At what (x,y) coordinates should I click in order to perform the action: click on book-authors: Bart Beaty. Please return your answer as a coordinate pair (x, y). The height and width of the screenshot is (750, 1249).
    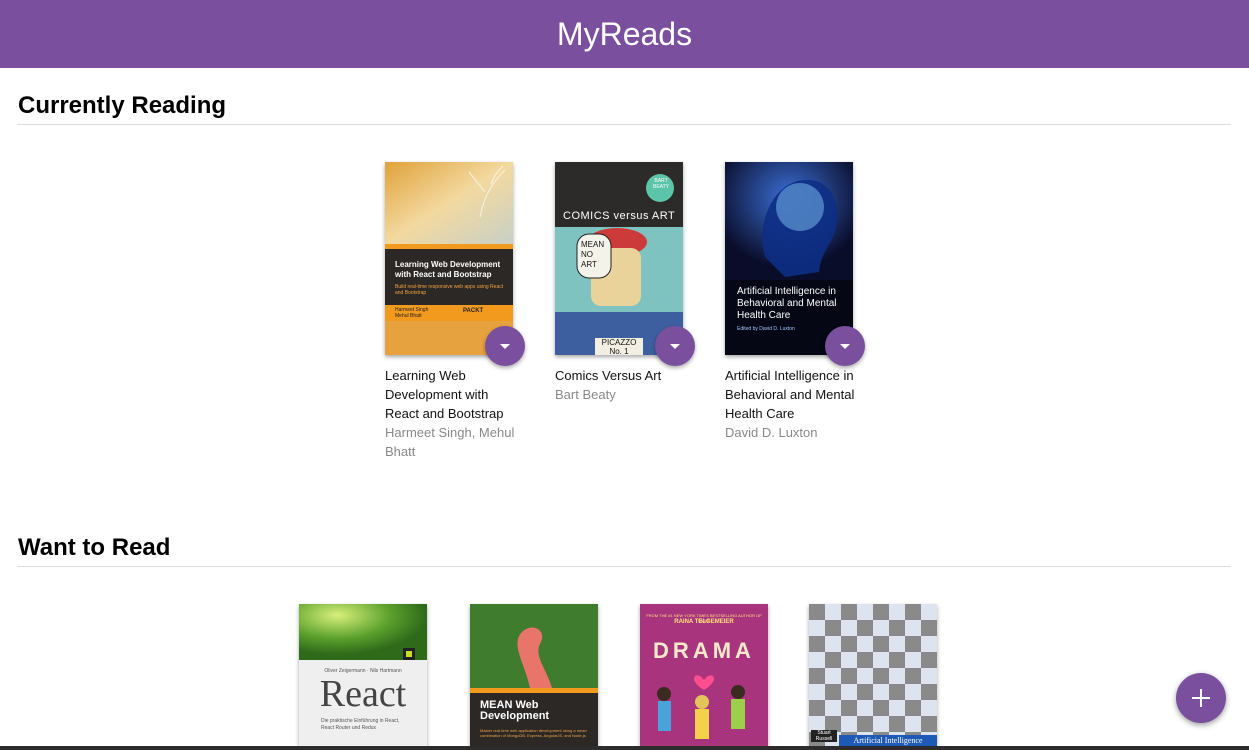
    Looking at the image, I should click on (585, 394).